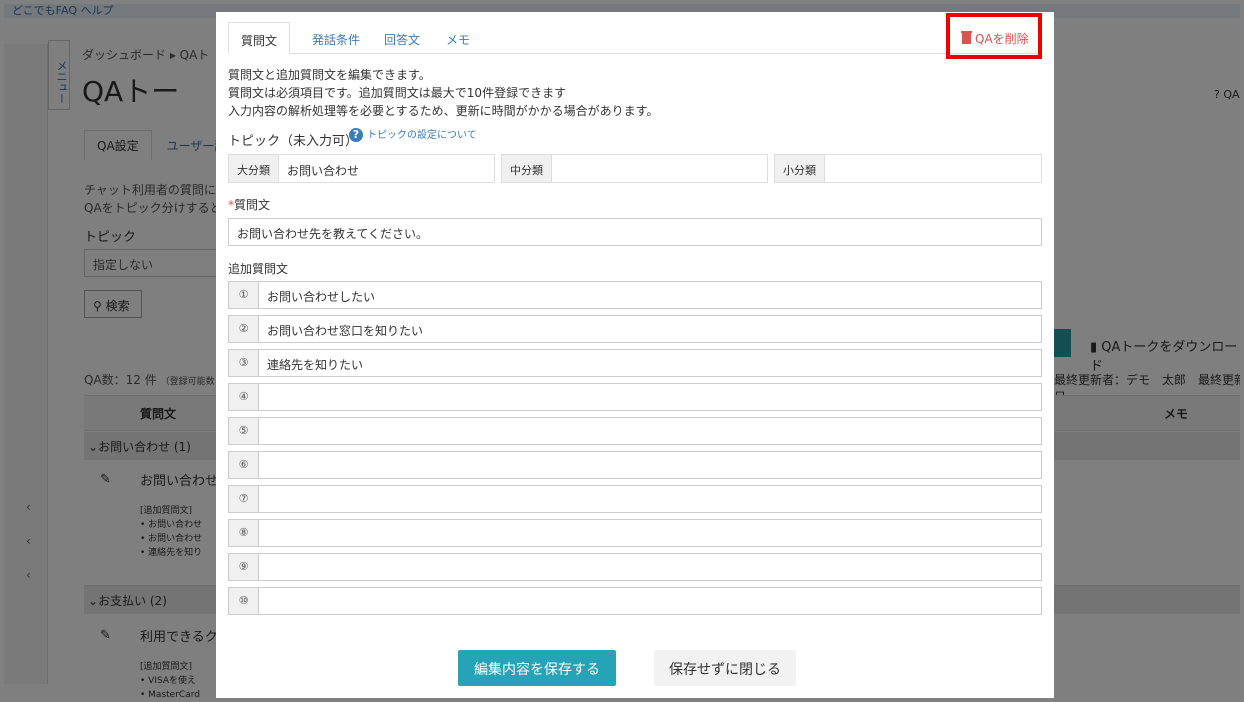 The height and width of the screenshot is (702, 1244). I want to click on additional-question-field: ① お問い合わせしたい, so click(635, 295).